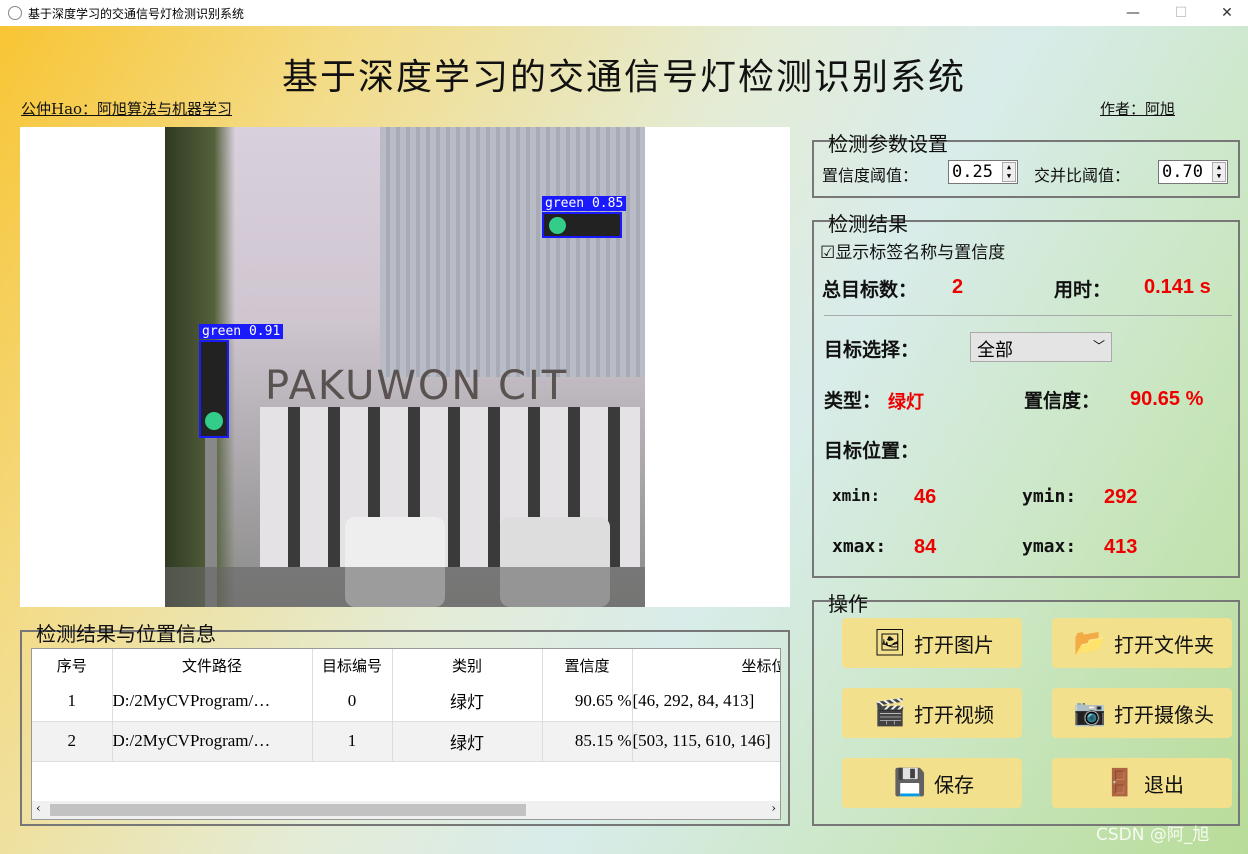  I want to click on horizontal-scrollbar: ‹ ›, so click(406, 810).